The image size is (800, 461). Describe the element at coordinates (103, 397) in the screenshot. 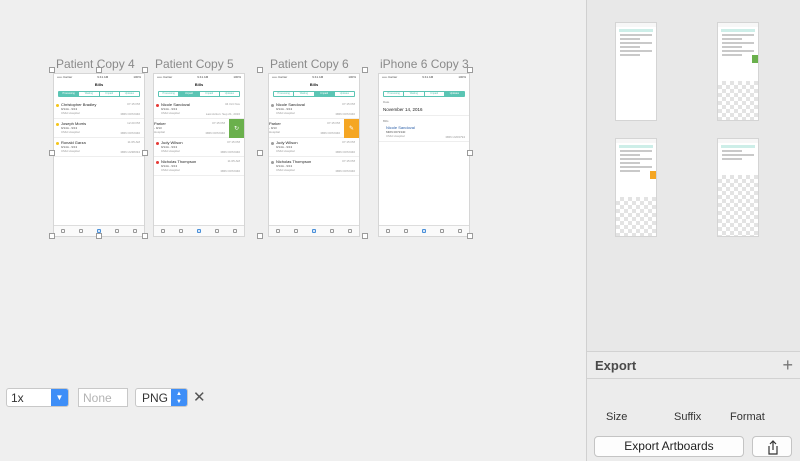

I see `suffix-input` at that location.